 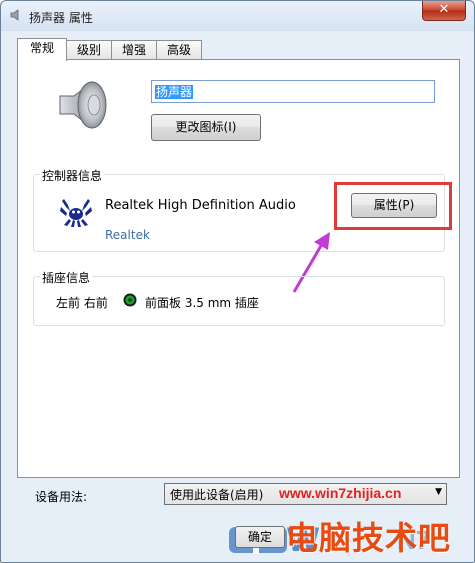 I want to click on window-title: 扬声器 属性, so click(x=61, y=18).